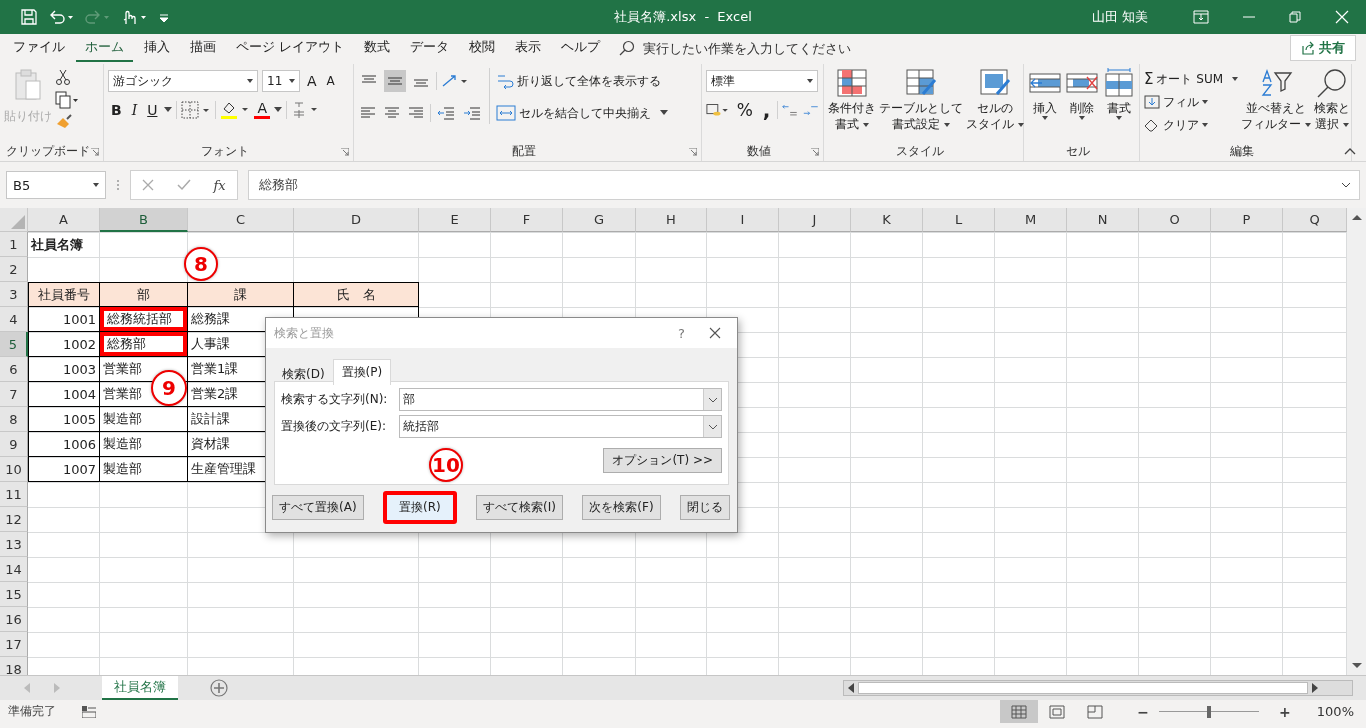  What do you see at coordinates (39, 48) in the screenshot?
I see `ribbon-tab: ファイル` at bounding box center [39, 48].